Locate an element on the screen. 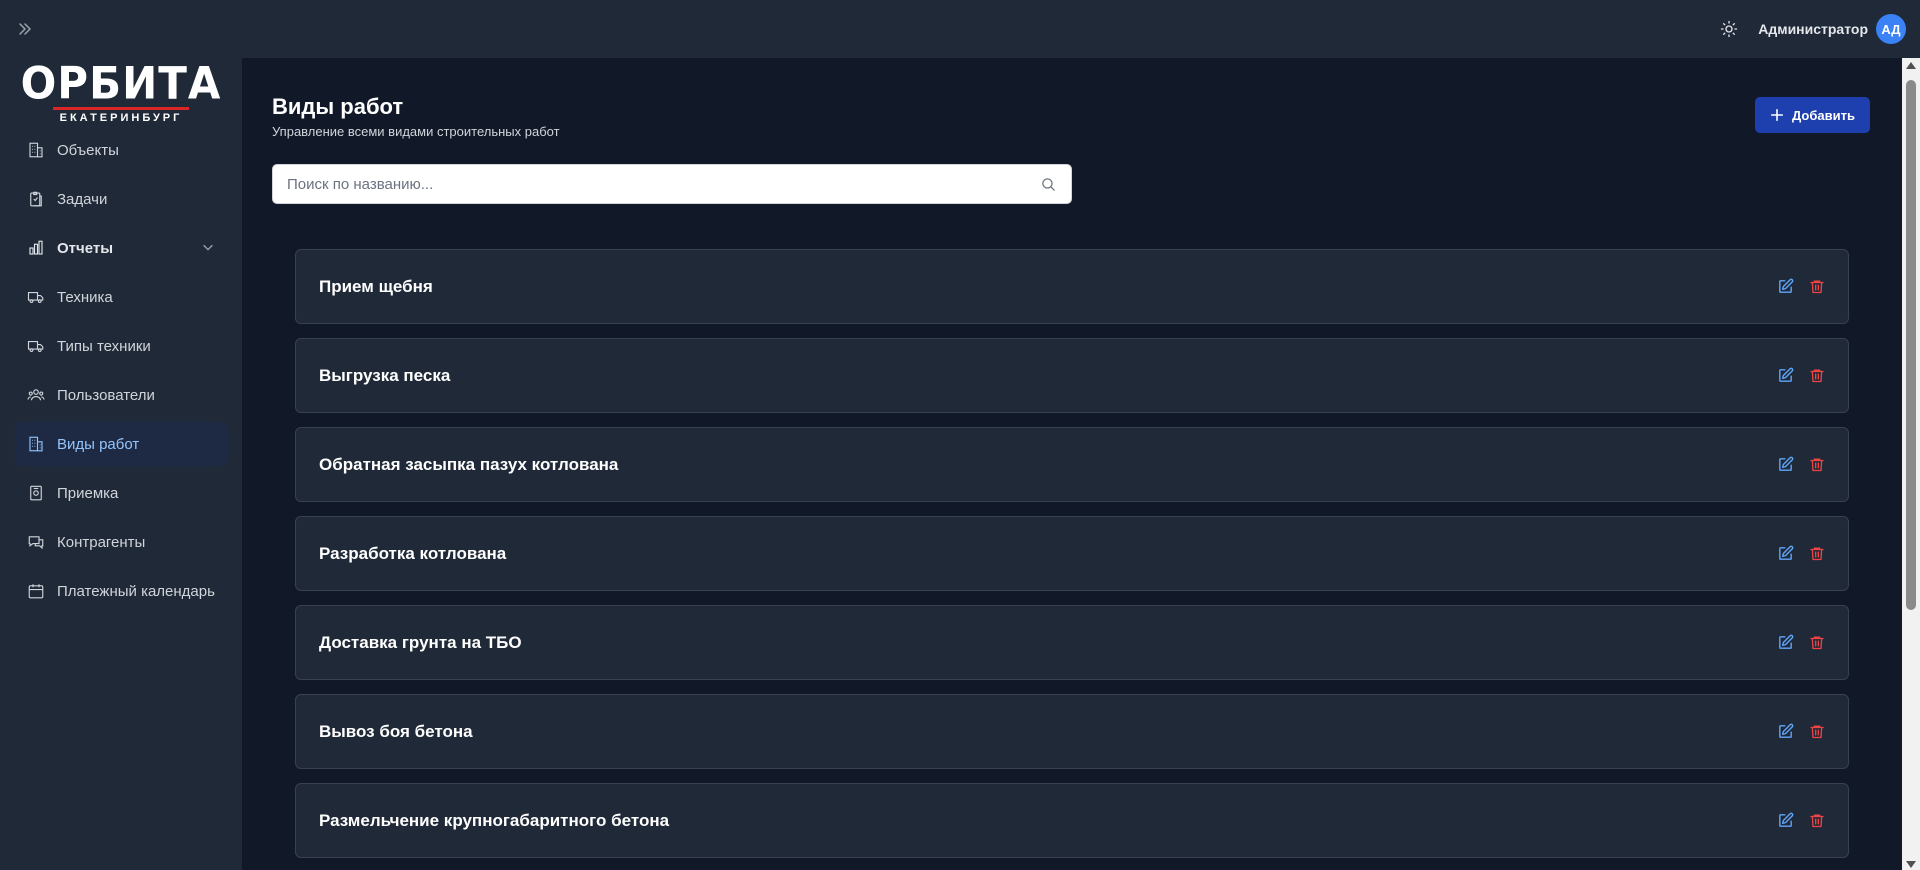 The height and width of the screenshot is (870, 1920). sidebar-item-label: Виды работ is located at coordinates (98, 444).